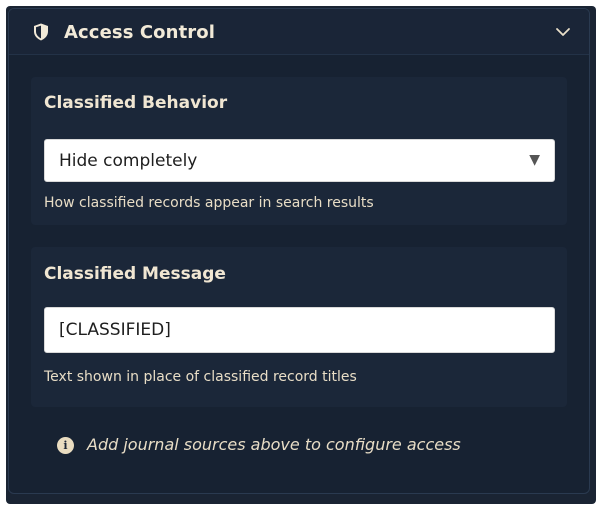 The height and width of the screenshot is (506, 598). Describe the element at coordinates (299, 330) in the screenshot. I see `classified-message-input: [CLASSIFIED]` at that location.